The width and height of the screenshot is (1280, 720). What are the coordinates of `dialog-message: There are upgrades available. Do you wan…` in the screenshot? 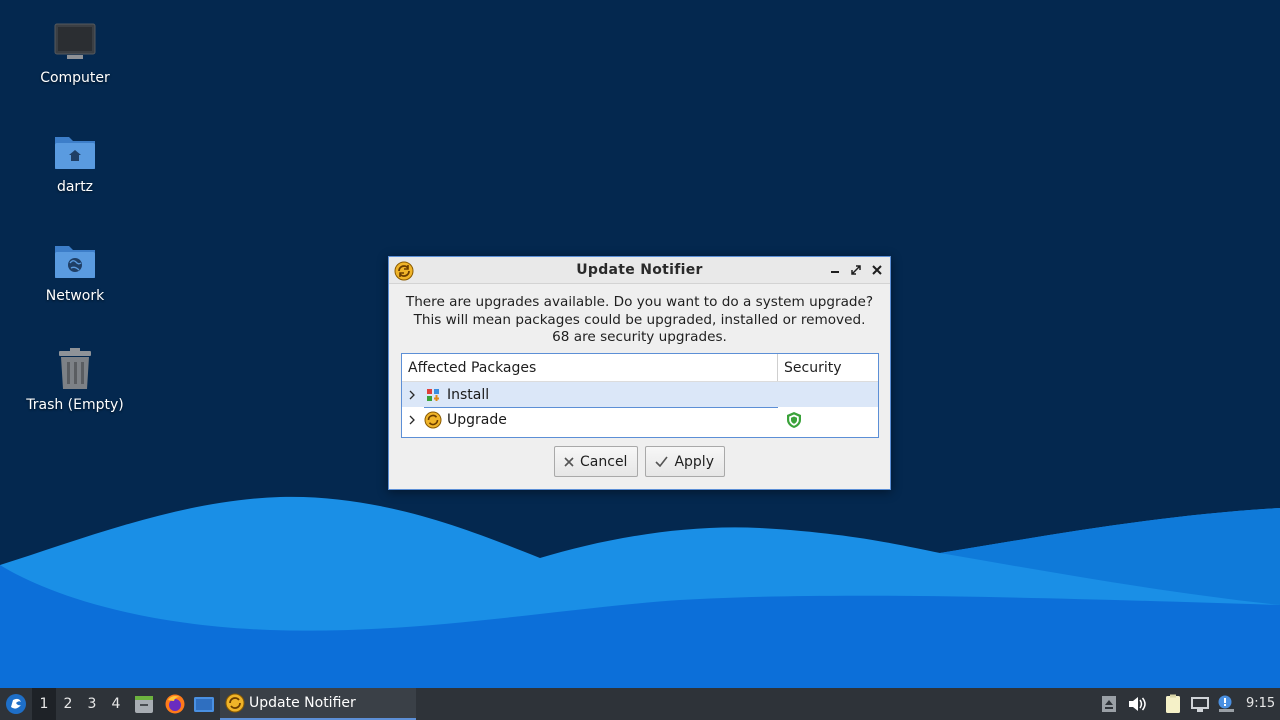 It's located at (639, 320).